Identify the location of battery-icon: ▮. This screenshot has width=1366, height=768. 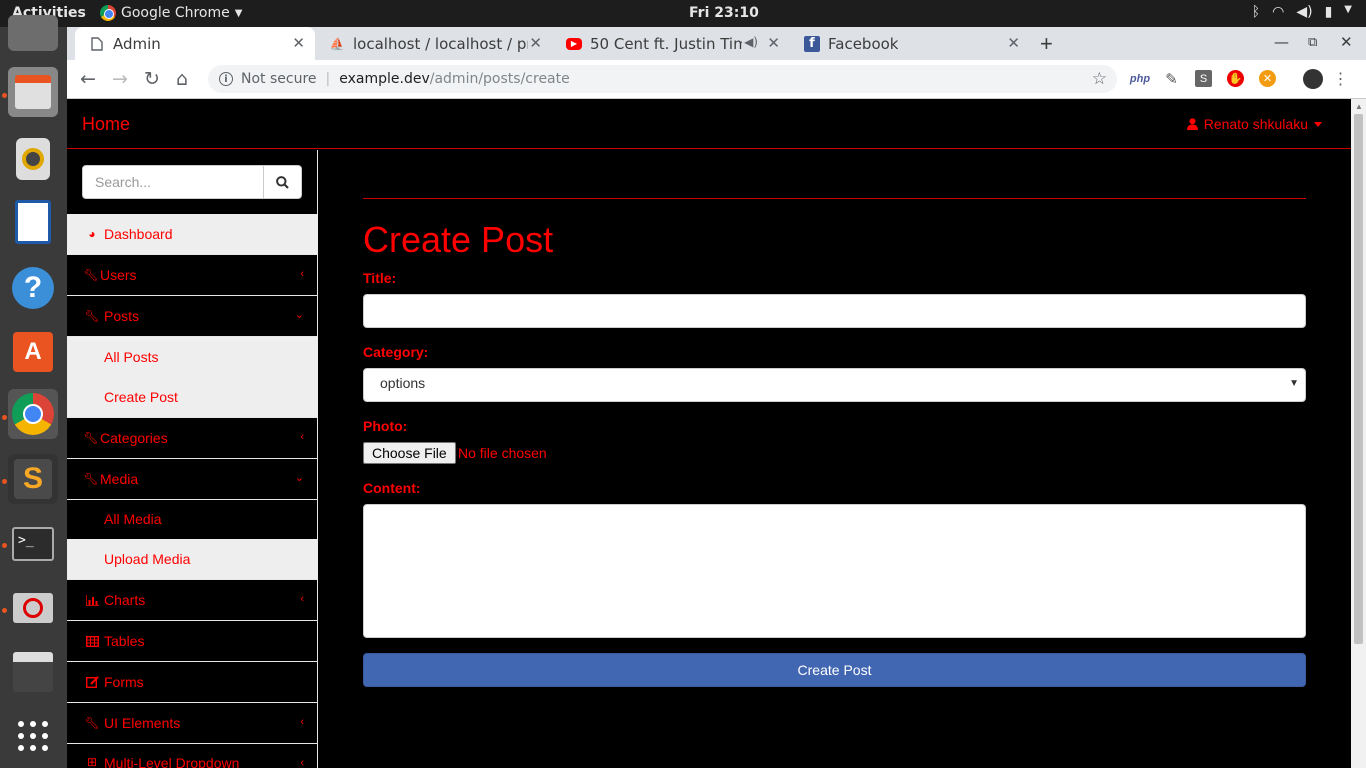
(1329, 12).